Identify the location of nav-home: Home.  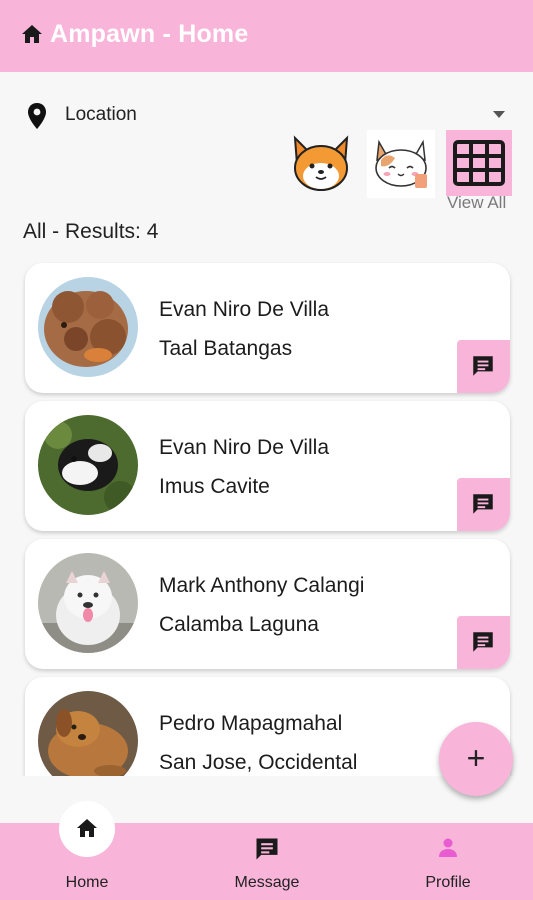
(87, 850).